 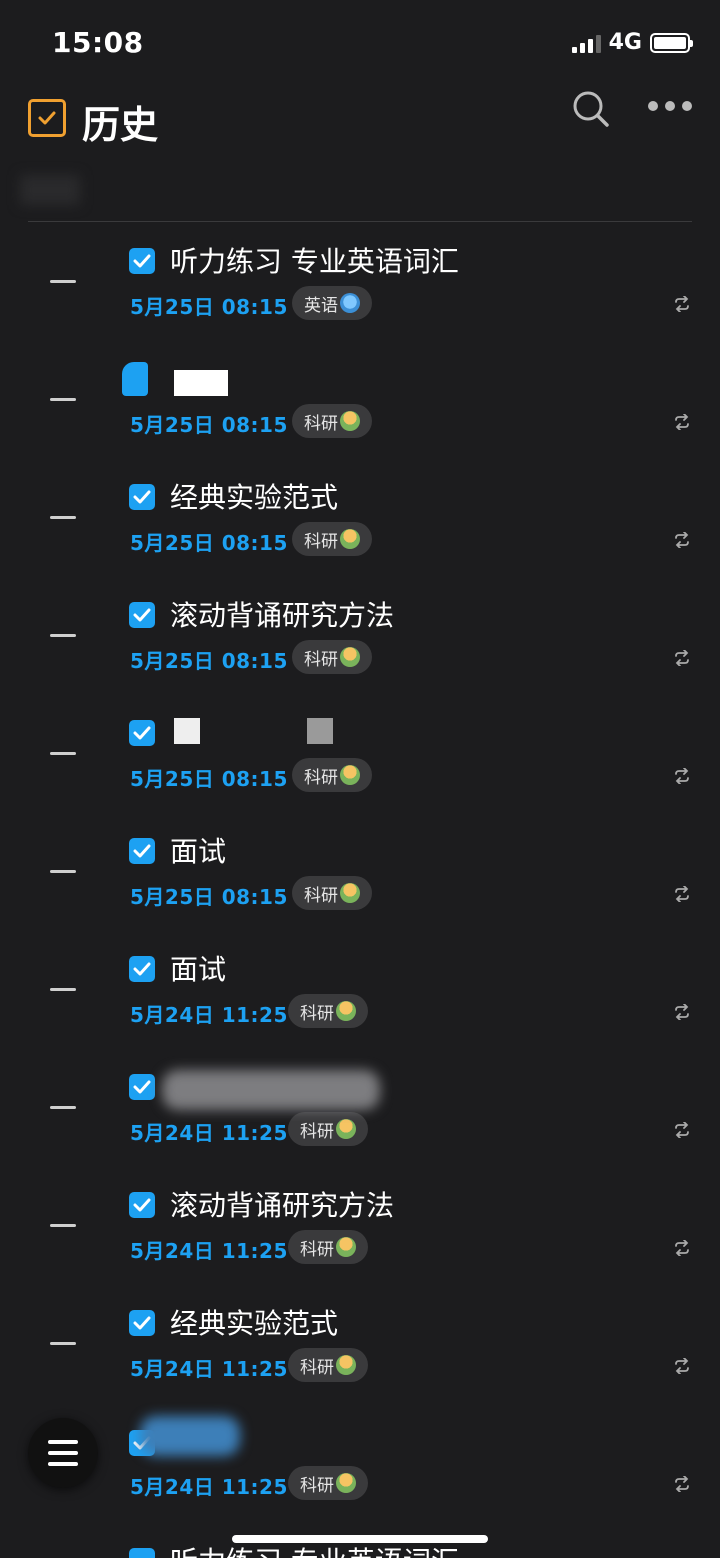 What do you see at coordinates (120, 125) in the screenshot?
I see `page-title: 历史` at bounding box center [120, 125].